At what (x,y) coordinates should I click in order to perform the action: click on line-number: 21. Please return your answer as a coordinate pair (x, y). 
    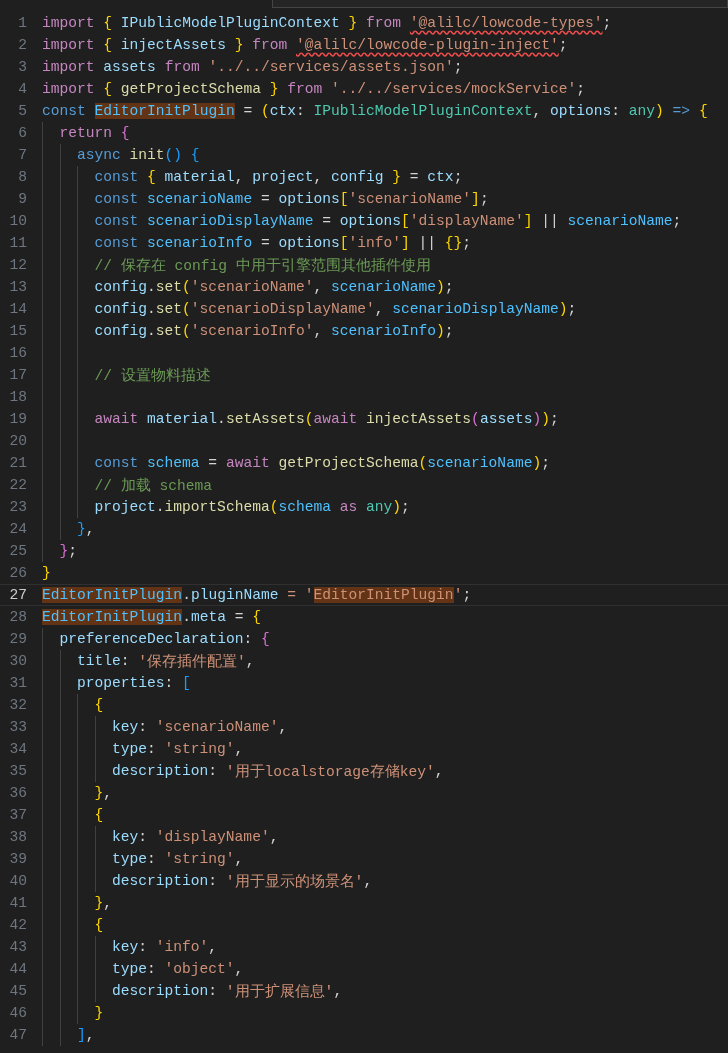
    Looking at the image, I should click on (17, 463).